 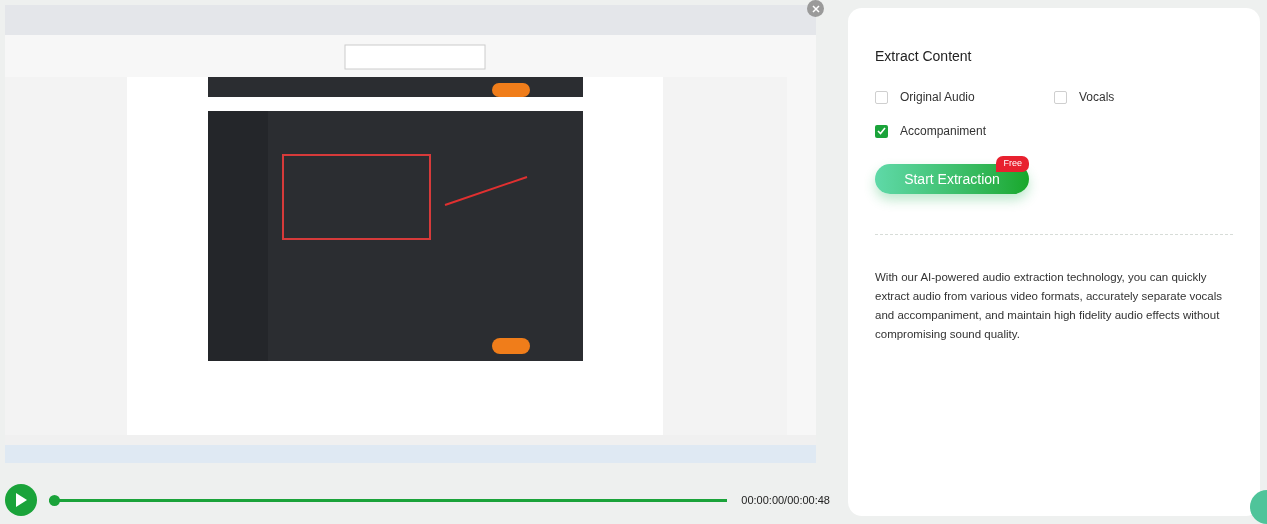 What do you see at coordinates (1049, 306) in the screenshot?
I see `description-text: With our AI-powered audio extraction technology, you can quickly extract audio from various video formats, accurately separate vocals and accompaniment, and maintain high fidelity audio effects without compromising sound quality.` at bounding box center [1049, 306].